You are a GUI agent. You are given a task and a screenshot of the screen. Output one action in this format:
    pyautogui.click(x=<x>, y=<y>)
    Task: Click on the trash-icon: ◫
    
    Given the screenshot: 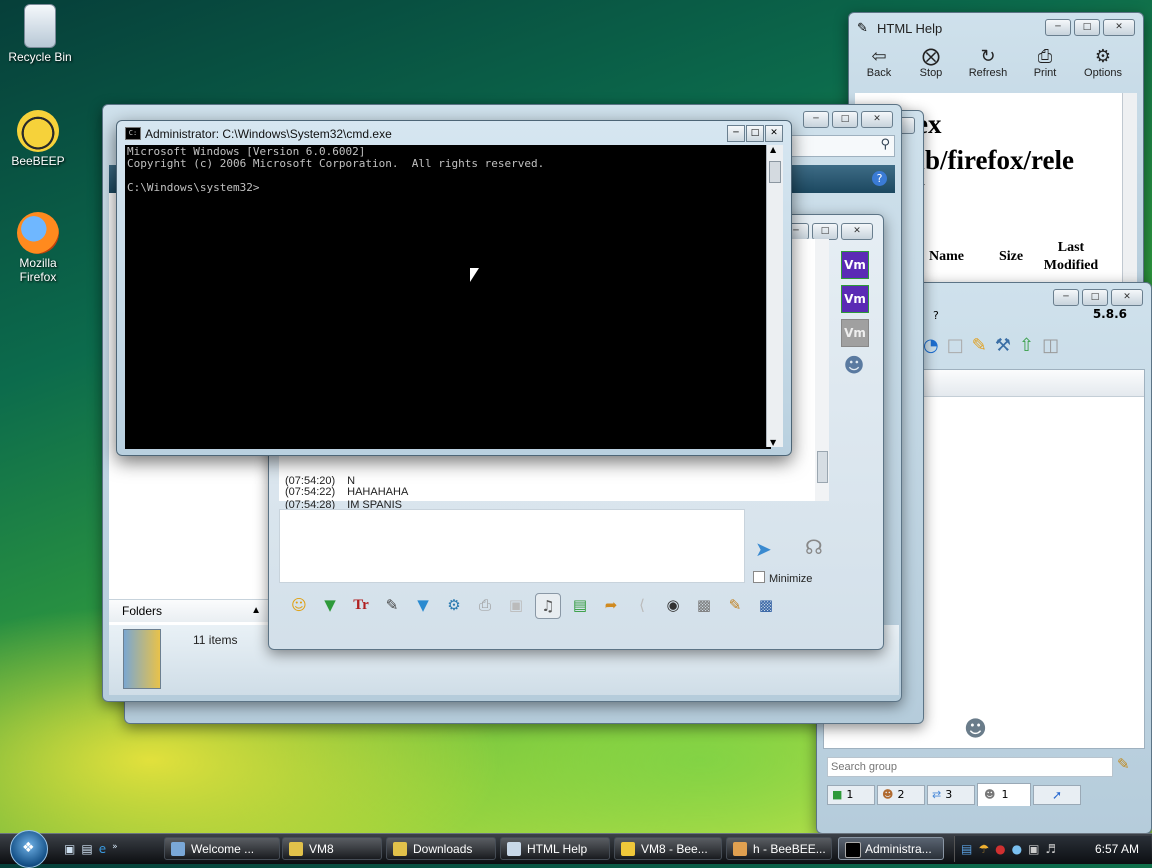 What is the action you would take?
    pyautogui.click(x=1050, y=345)
    